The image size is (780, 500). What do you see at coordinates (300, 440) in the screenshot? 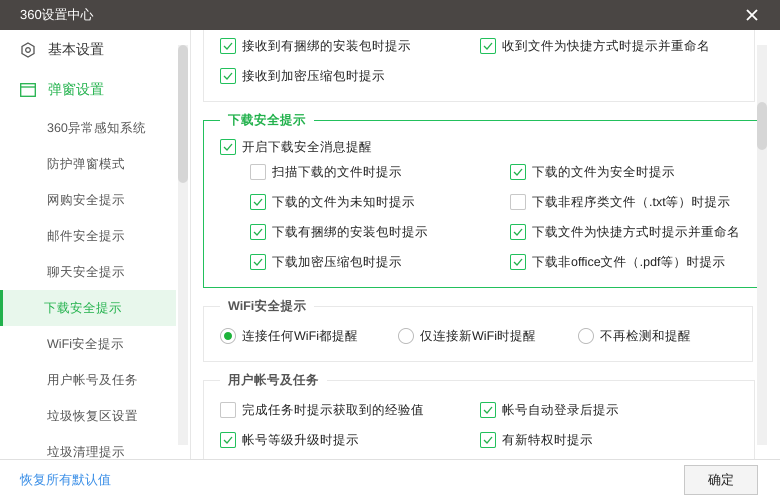
I see `option-label: 帐号等级升级时提示` at bounding box center [300, 440].